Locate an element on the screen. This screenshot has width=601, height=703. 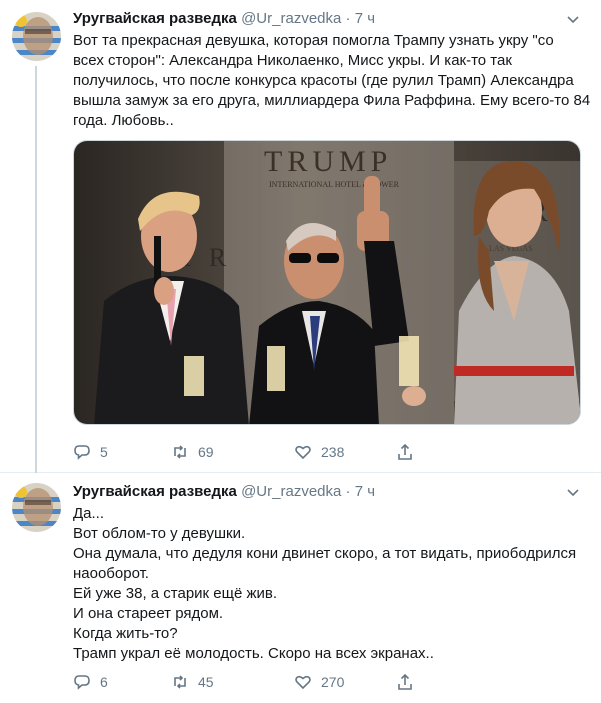
reply-button: 5 is located at coordinates (122, 452).